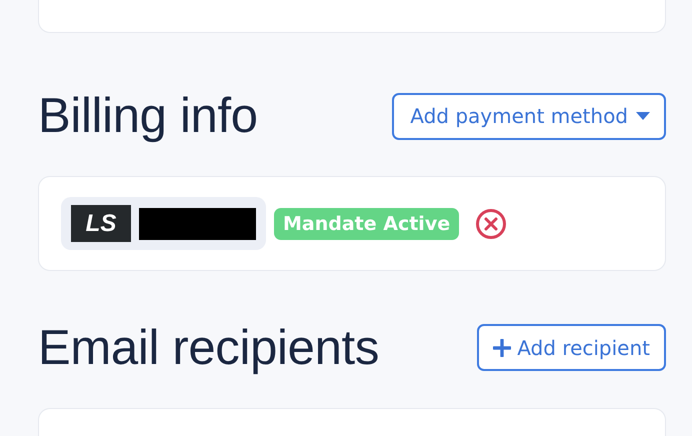 This screenshot has height=436, width=692. Describe the element at coordinates (148, 116) in the screenshot. I see `section-title: Billing info` at that location.